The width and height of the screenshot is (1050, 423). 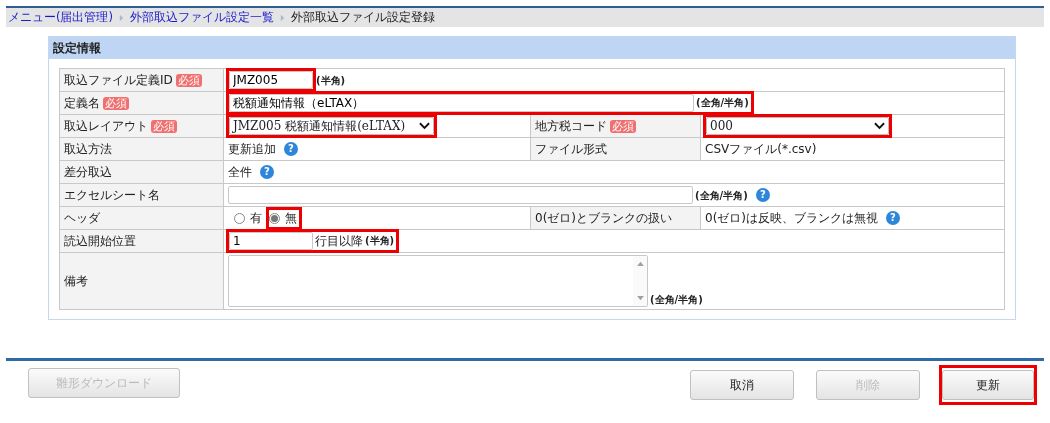 What do you see at coordinates (742, 385) in the screenshot?
I see `footer-button: 取消` at bounding box center [742, 385].